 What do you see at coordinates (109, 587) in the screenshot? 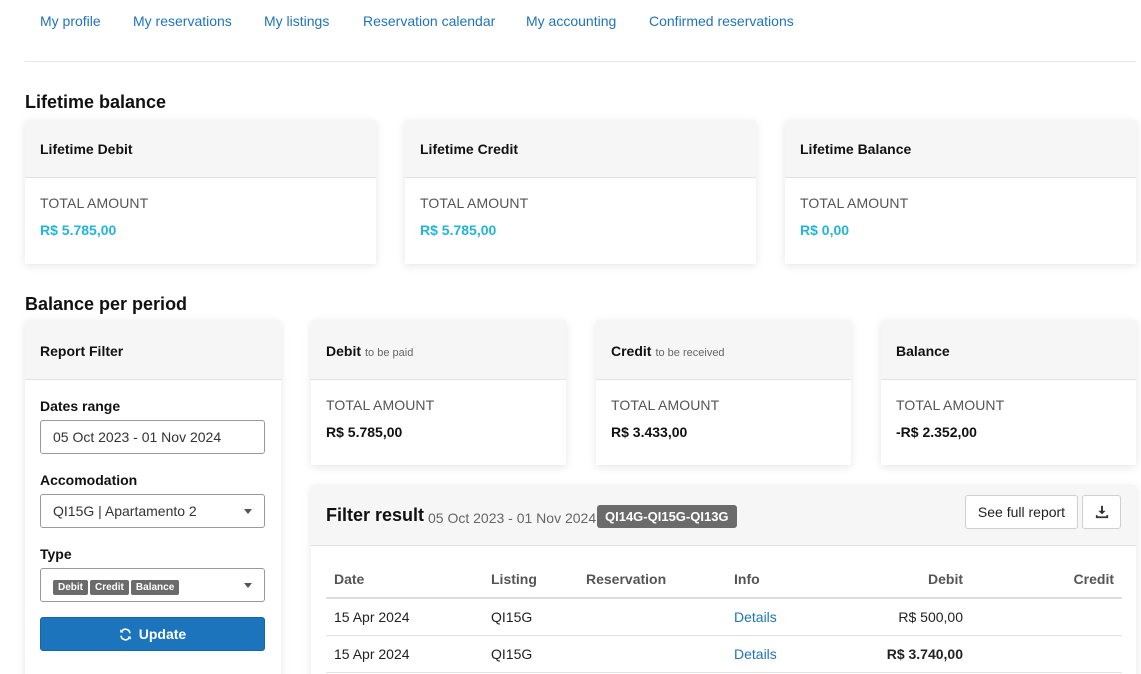
I see `type-tag-credit: Credit` at bounding box center [109, 587].